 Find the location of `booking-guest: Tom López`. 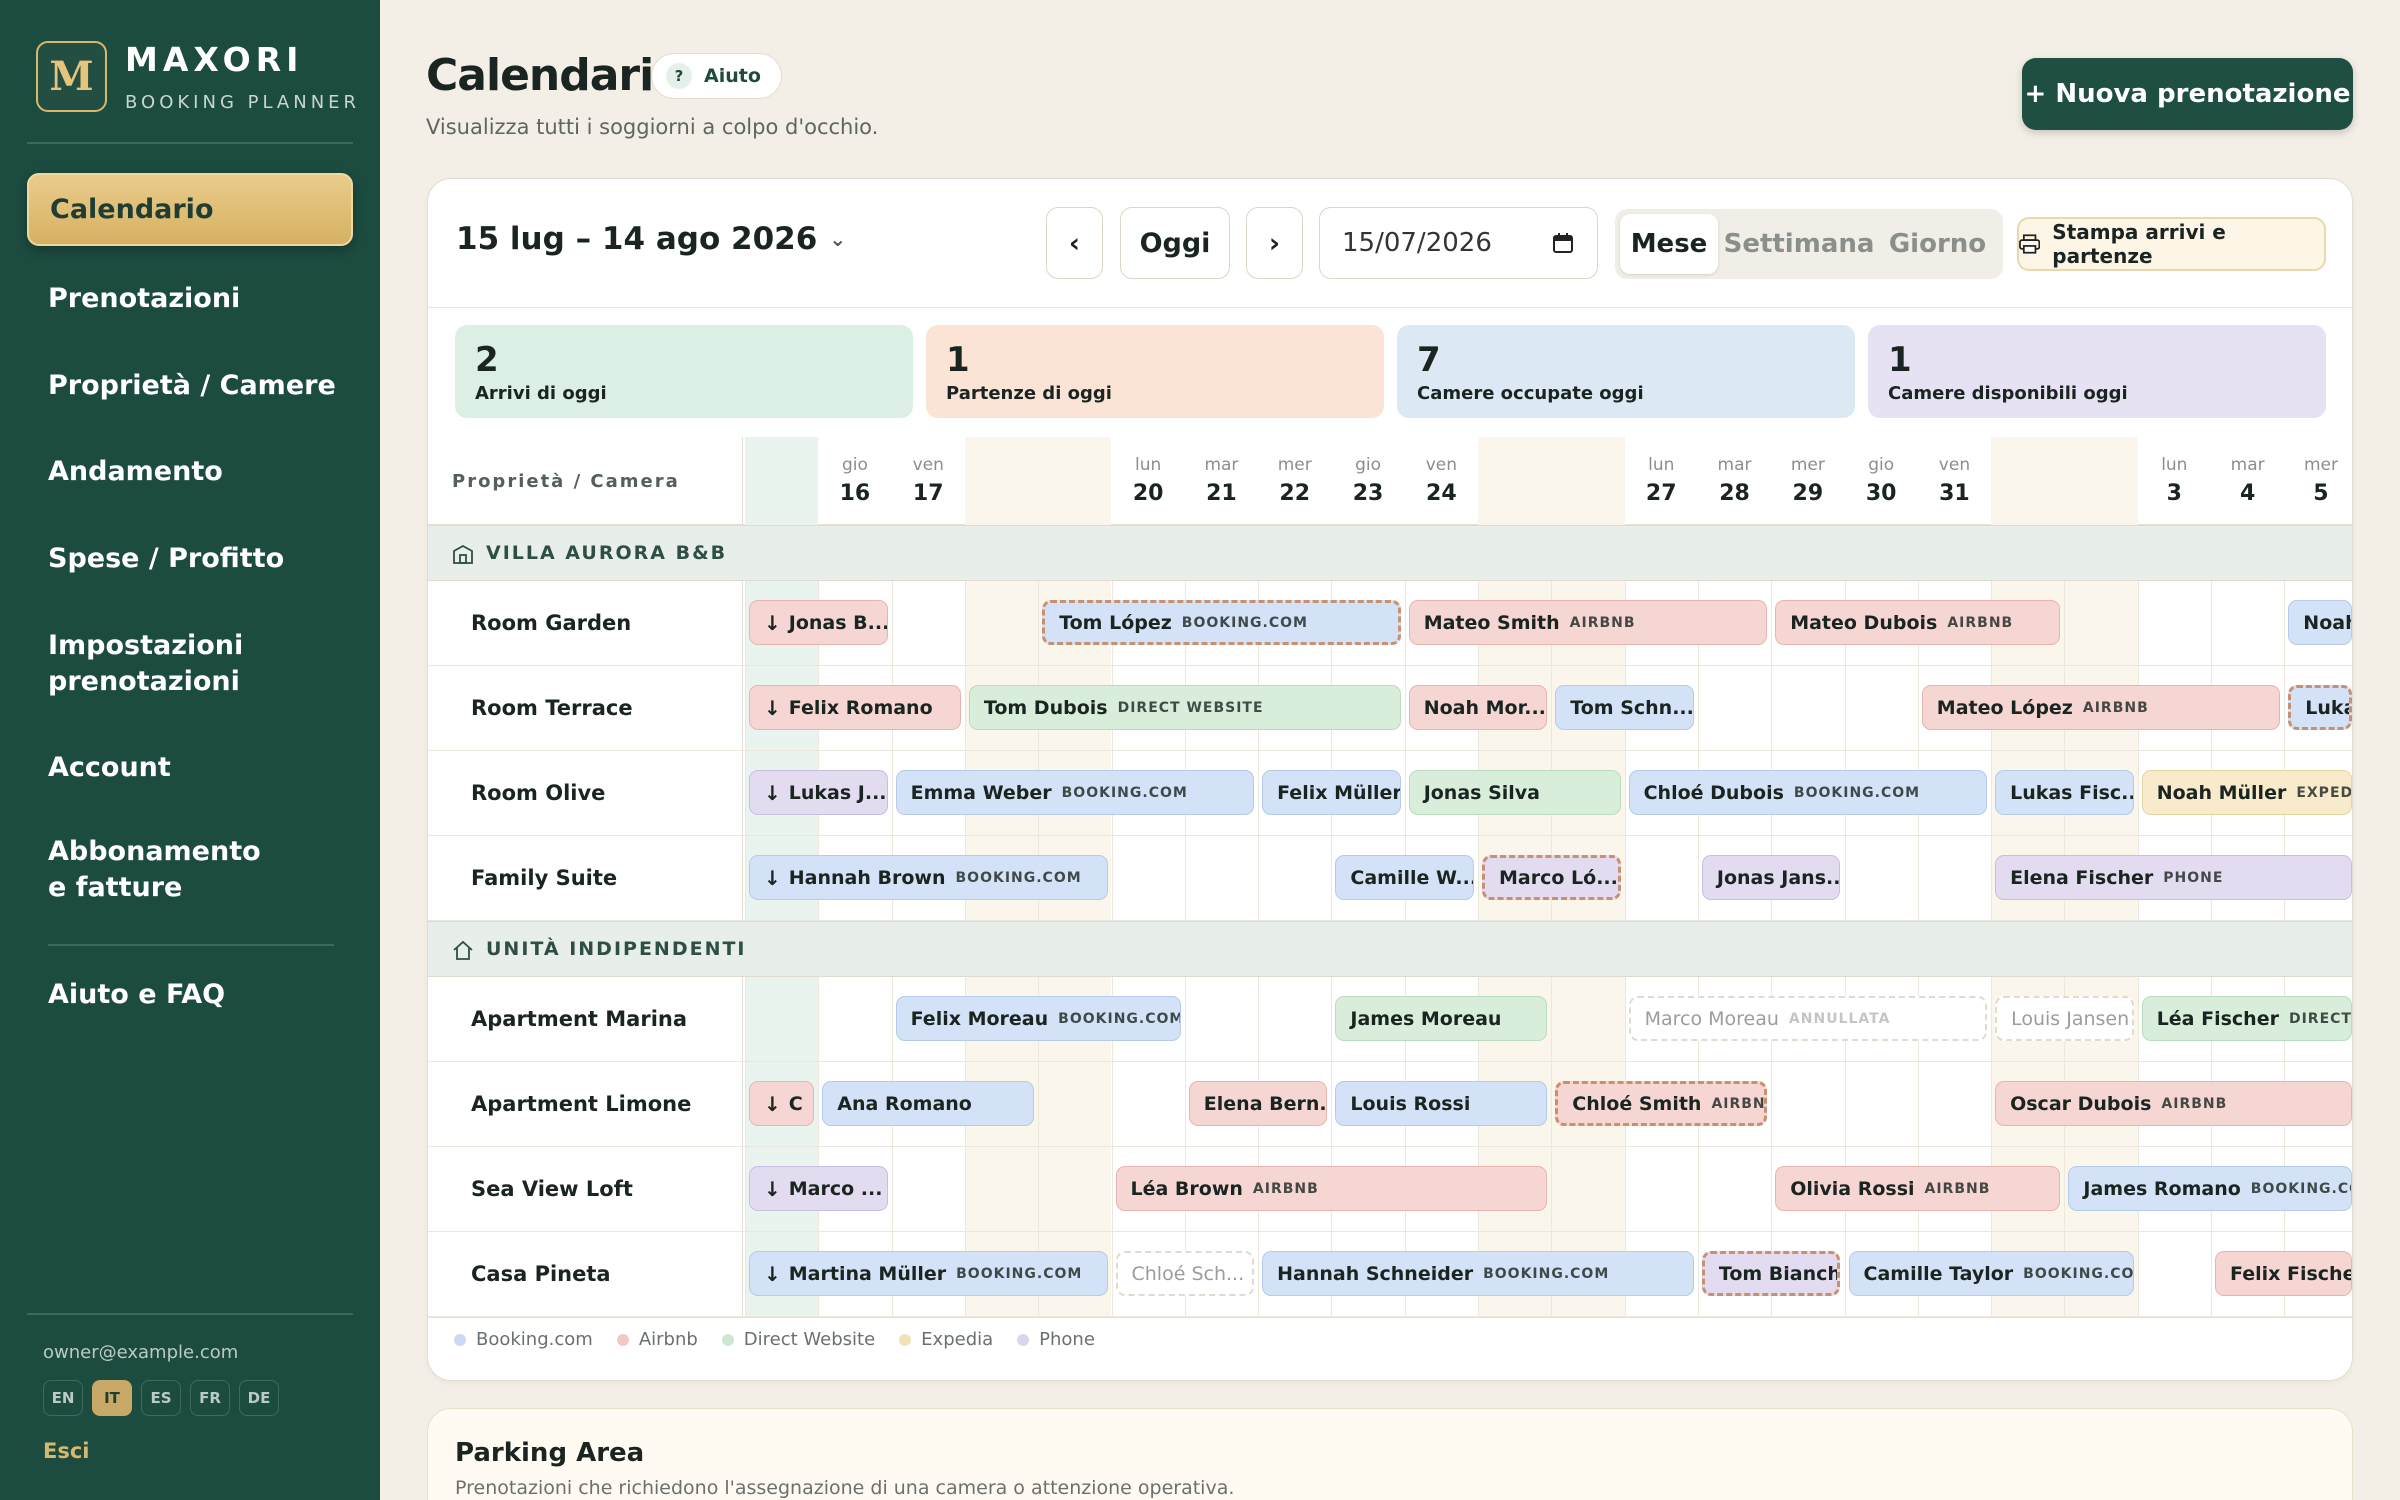

booking-guest: Tom López is located at coordinates (1115, 622).